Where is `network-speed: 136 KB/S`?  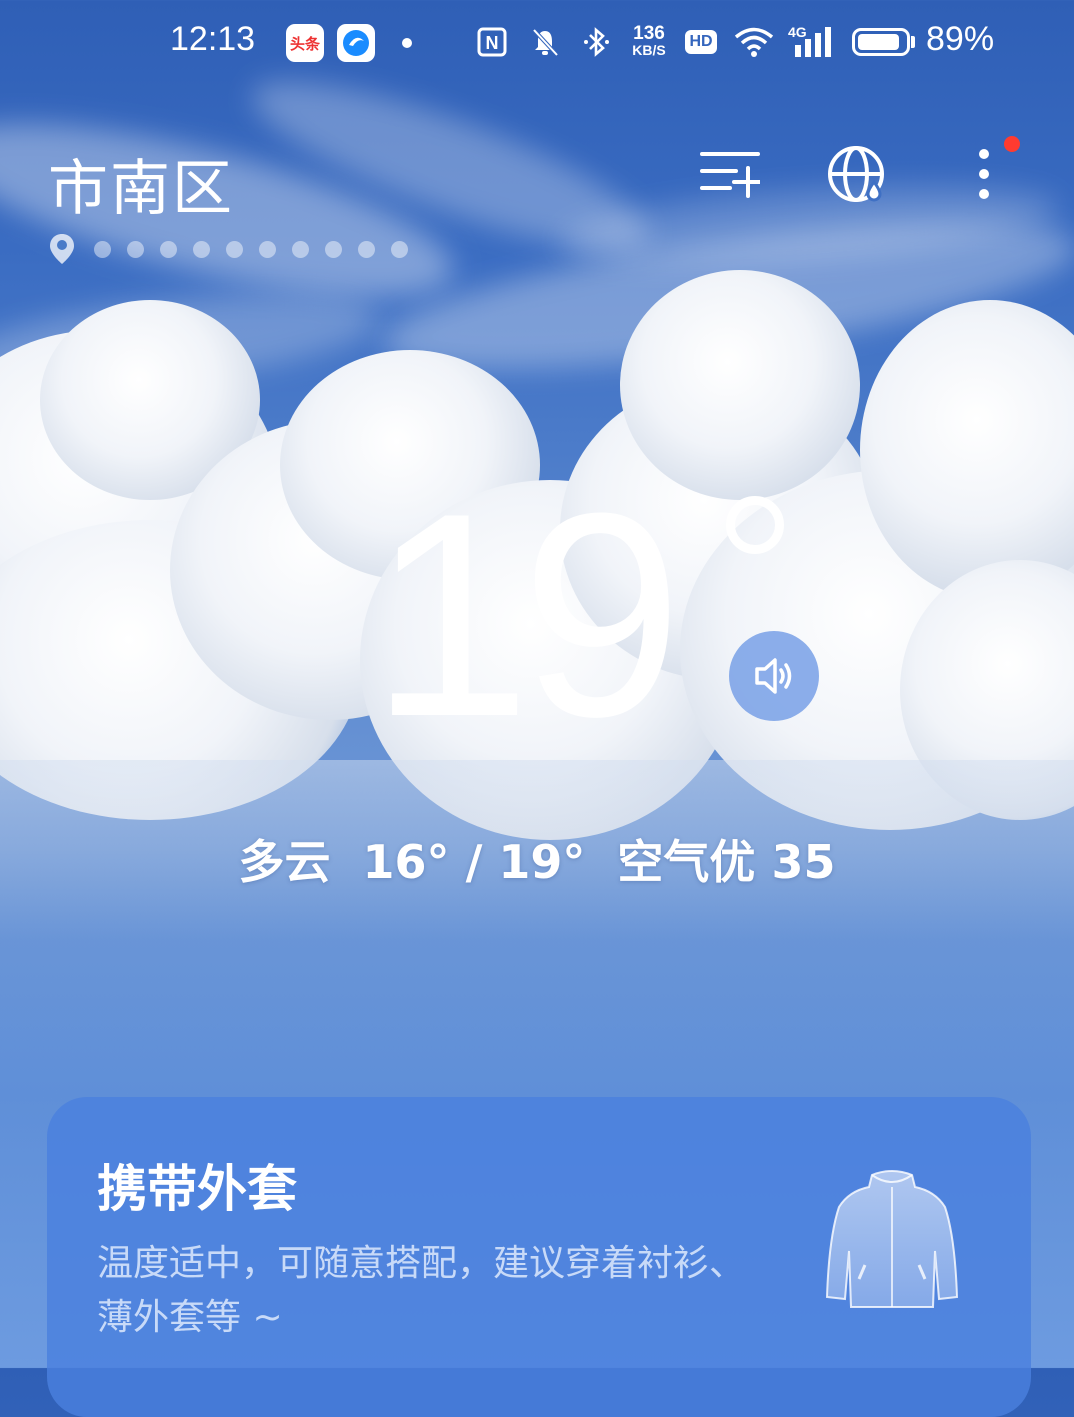 network-speed: 136 KB/S is located at coordinates (649, 42).